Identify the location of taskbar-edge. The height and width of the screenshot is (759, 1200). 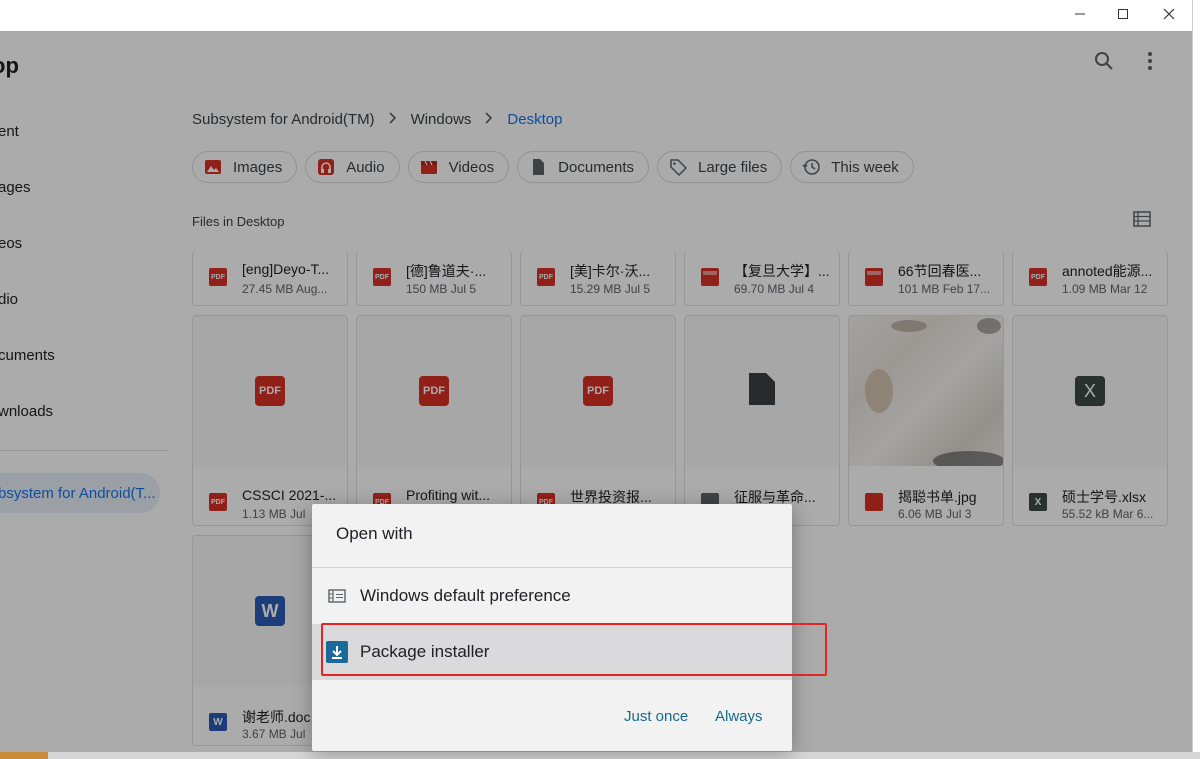
(600, 755).